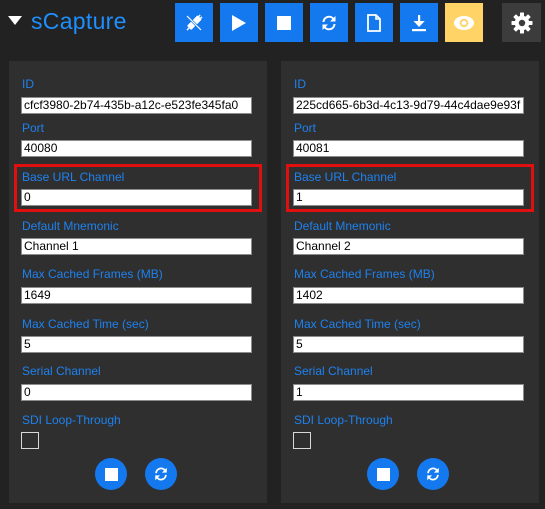  I want to click on settings-button, so click(521, 22).